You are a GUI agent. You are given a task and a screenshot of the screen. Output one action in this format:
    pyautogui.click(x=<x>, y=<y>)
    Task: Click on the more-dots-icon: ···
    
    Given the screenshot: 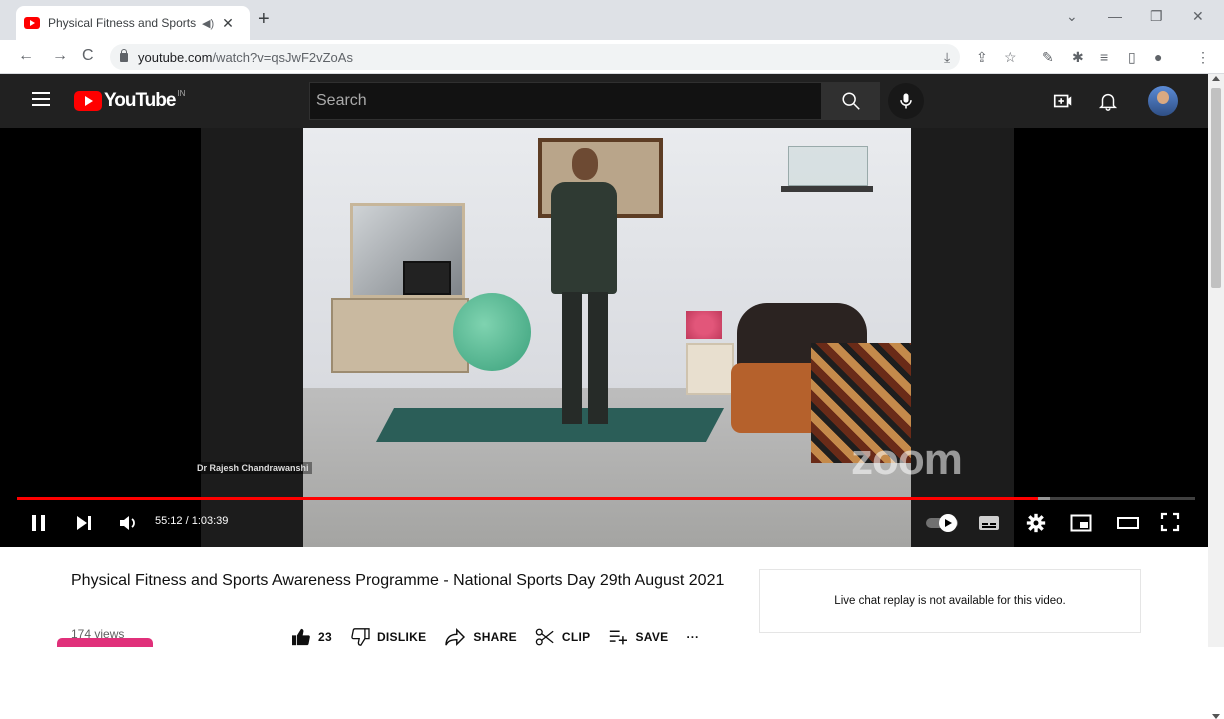 What is the action you would take?
    pyautogui.click(x=693, y=637)
    